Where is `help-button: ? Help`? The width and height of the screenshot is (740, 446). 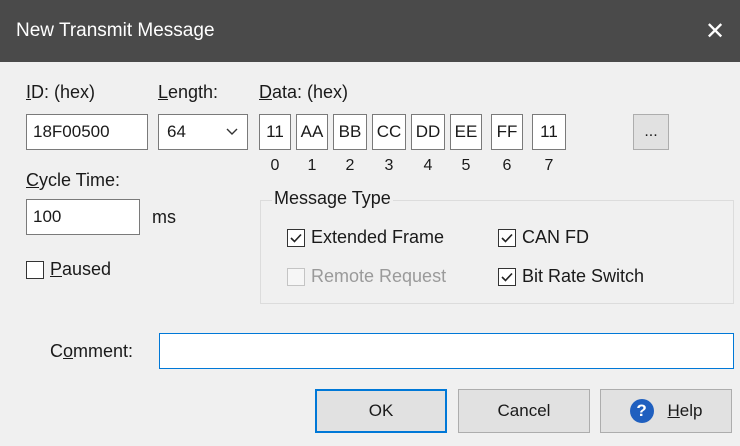
help-button: ? Help is located at coordinates (666, 411).